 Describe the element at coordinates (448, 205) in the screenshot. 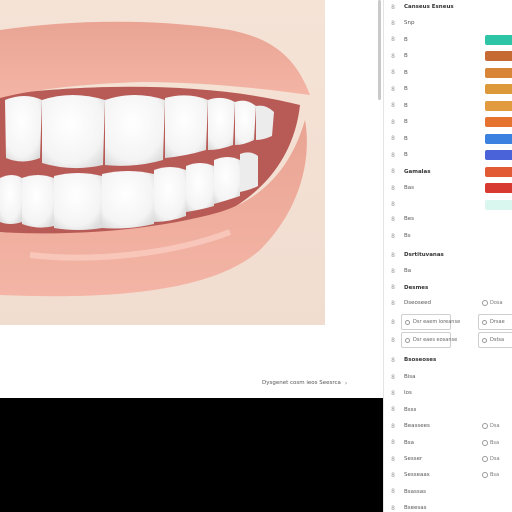

I see `color-row: 8` at that location.